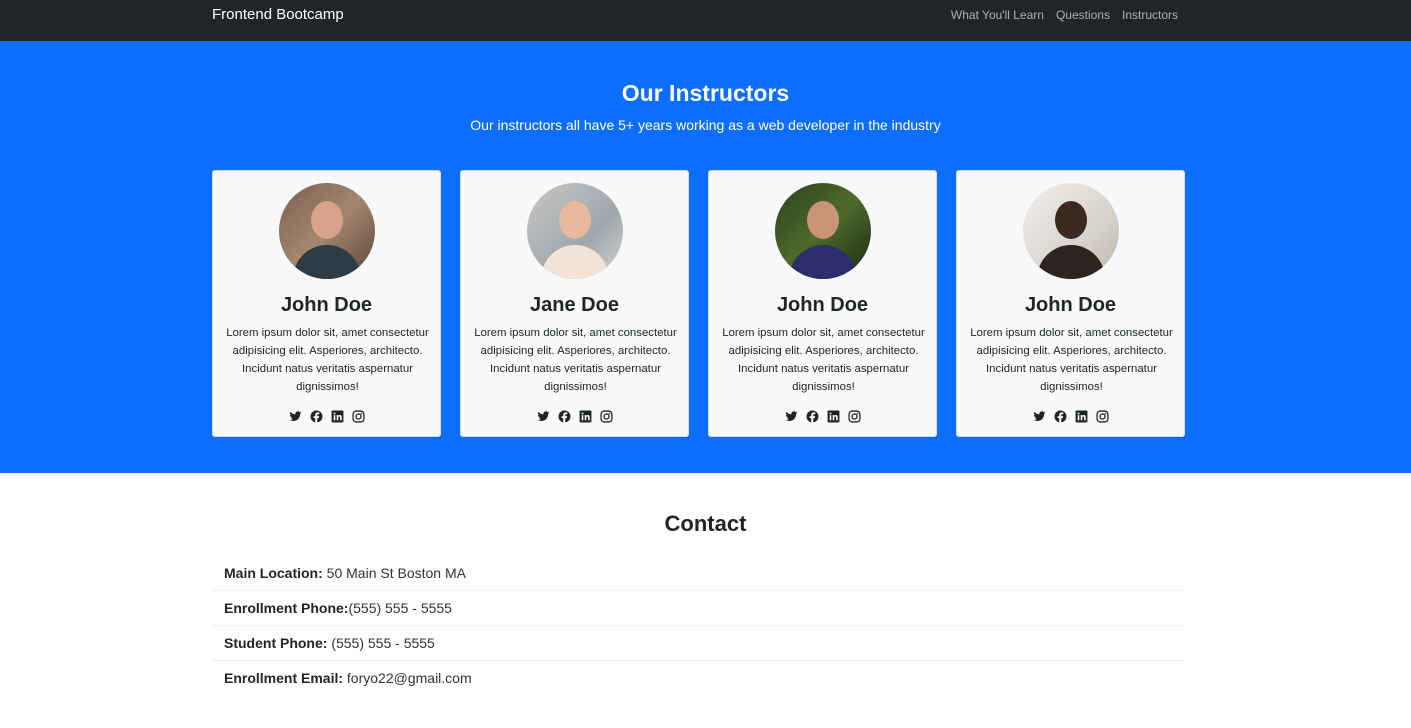  I want to click on contact-item-enrollment-email: Enrollment Email: foryo22@gmail.com, so click(698, 678).